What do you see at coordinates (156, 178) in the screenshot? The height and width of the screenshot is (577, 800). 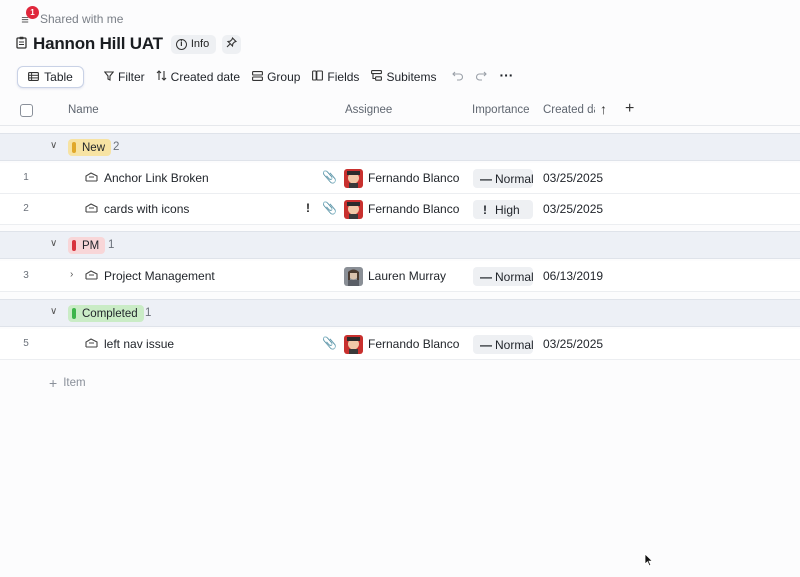 I see `item-name: Anchor Link Broken` at bounding box center [156, 178].